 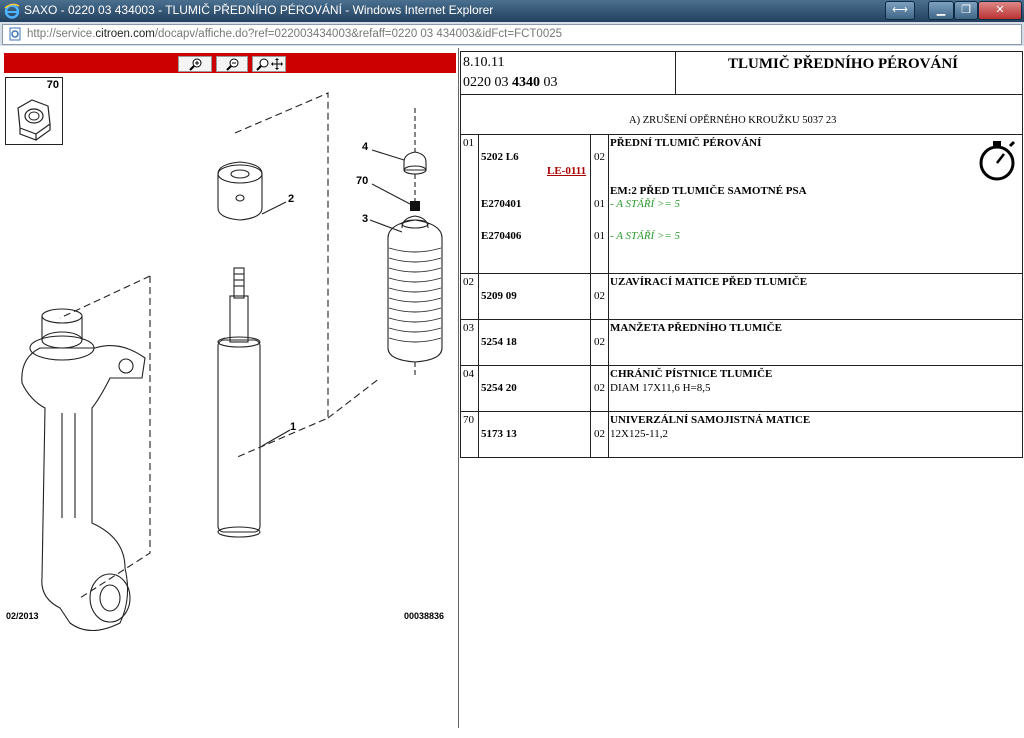 What do you see at coordinates (468, 143) in the screenshot?
I see `row-index: 01` at bounding box center [468, 143].